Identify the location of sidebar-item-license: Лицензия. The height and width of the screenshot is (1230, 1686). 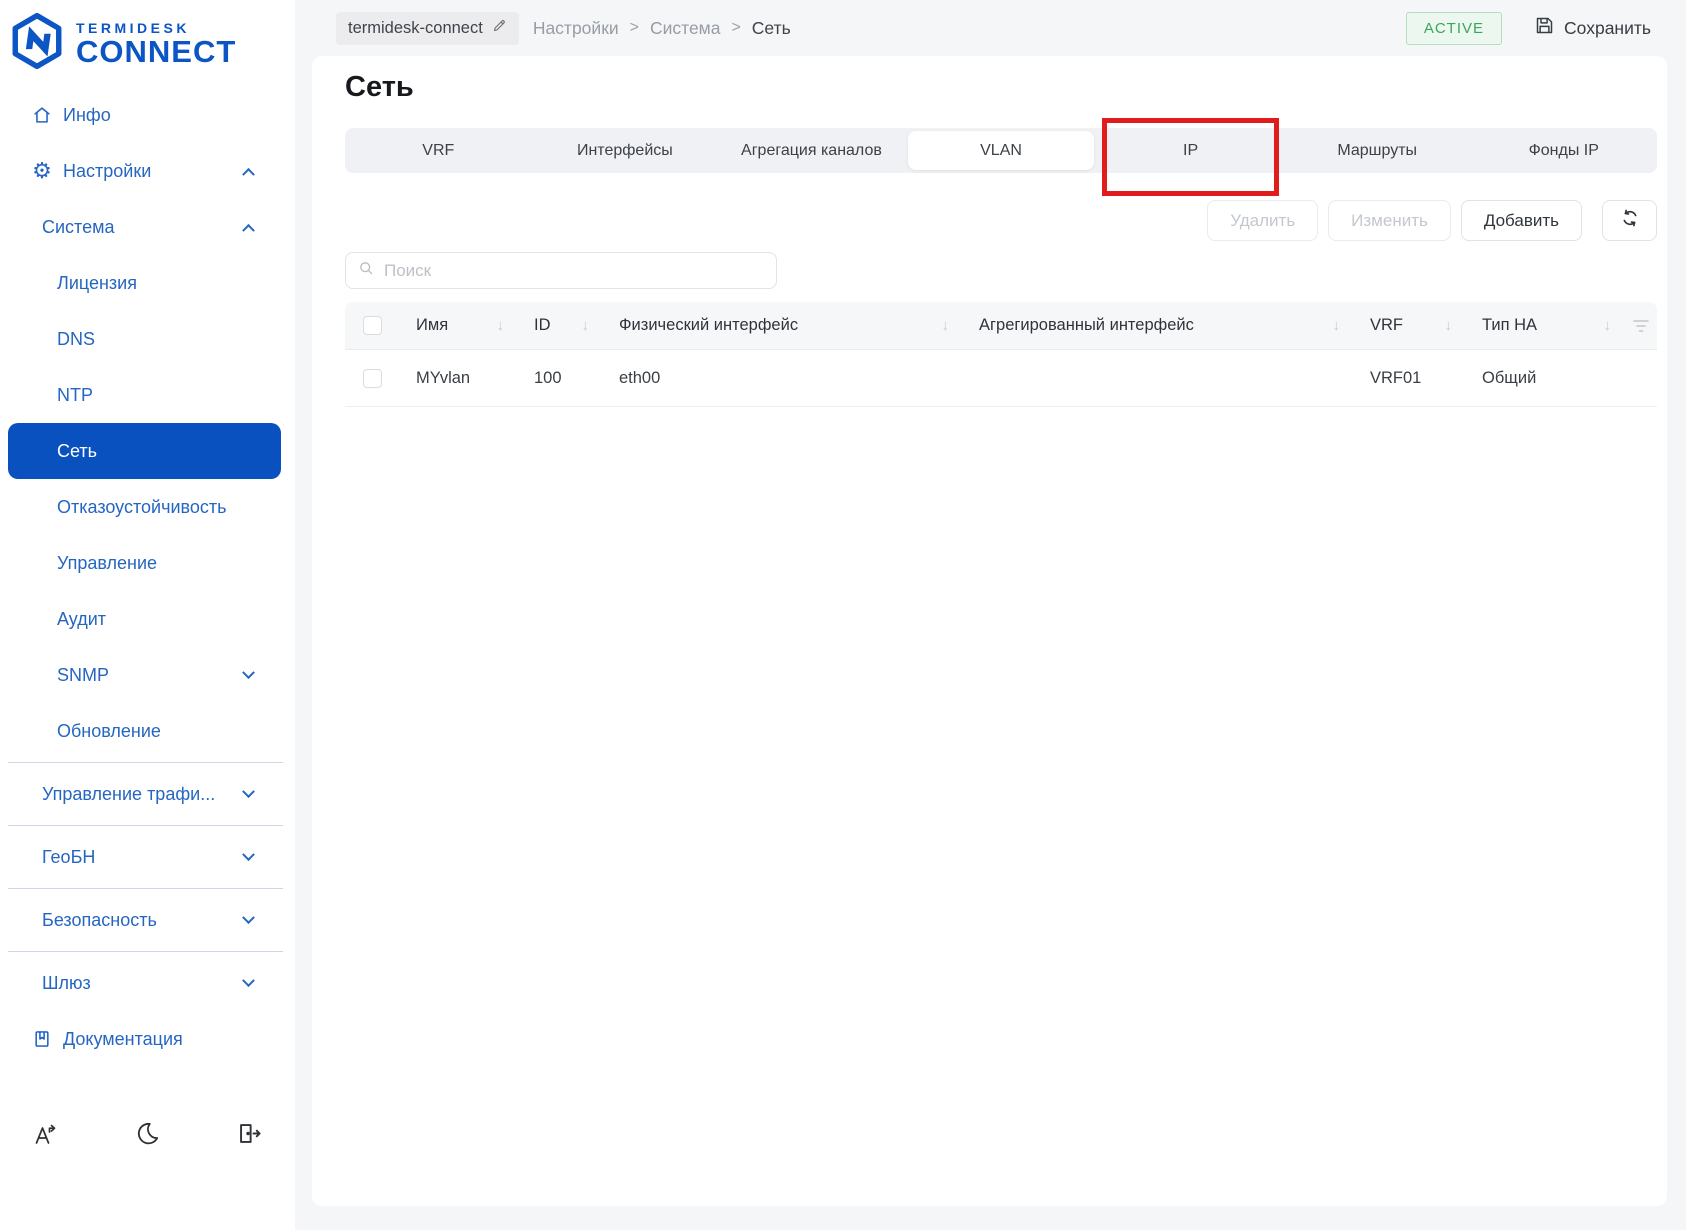
(144, 283).